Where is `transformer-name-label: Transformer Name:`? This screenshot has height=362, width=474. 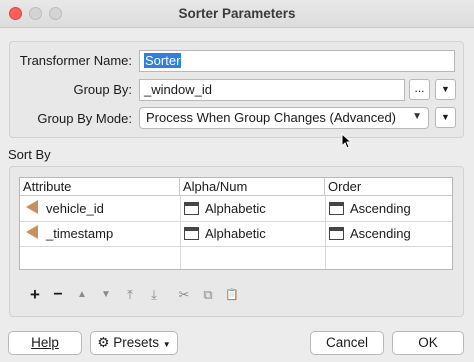 transformer-name-label: Transformer Name: is located at coordinates (75, 60).